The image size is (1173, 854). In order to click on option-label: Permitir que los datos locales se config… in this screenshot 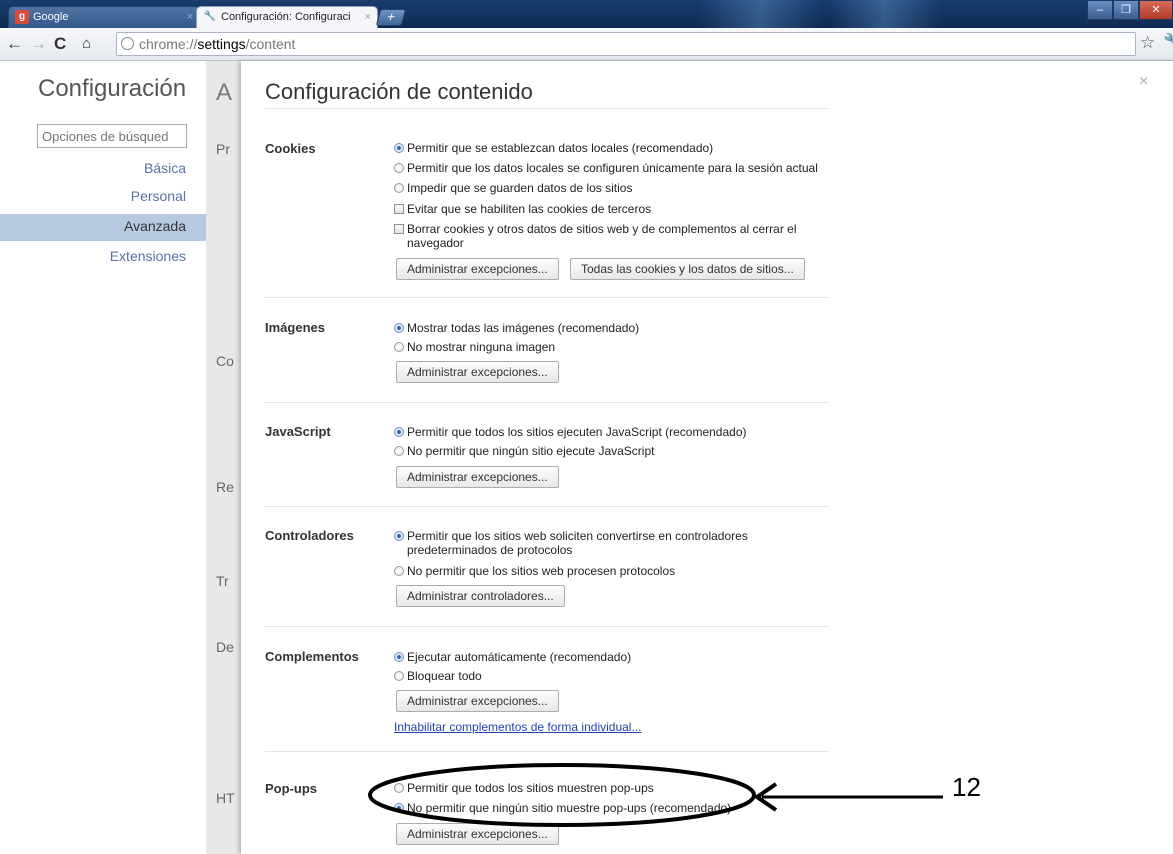, I will do `click(612, 168)`.